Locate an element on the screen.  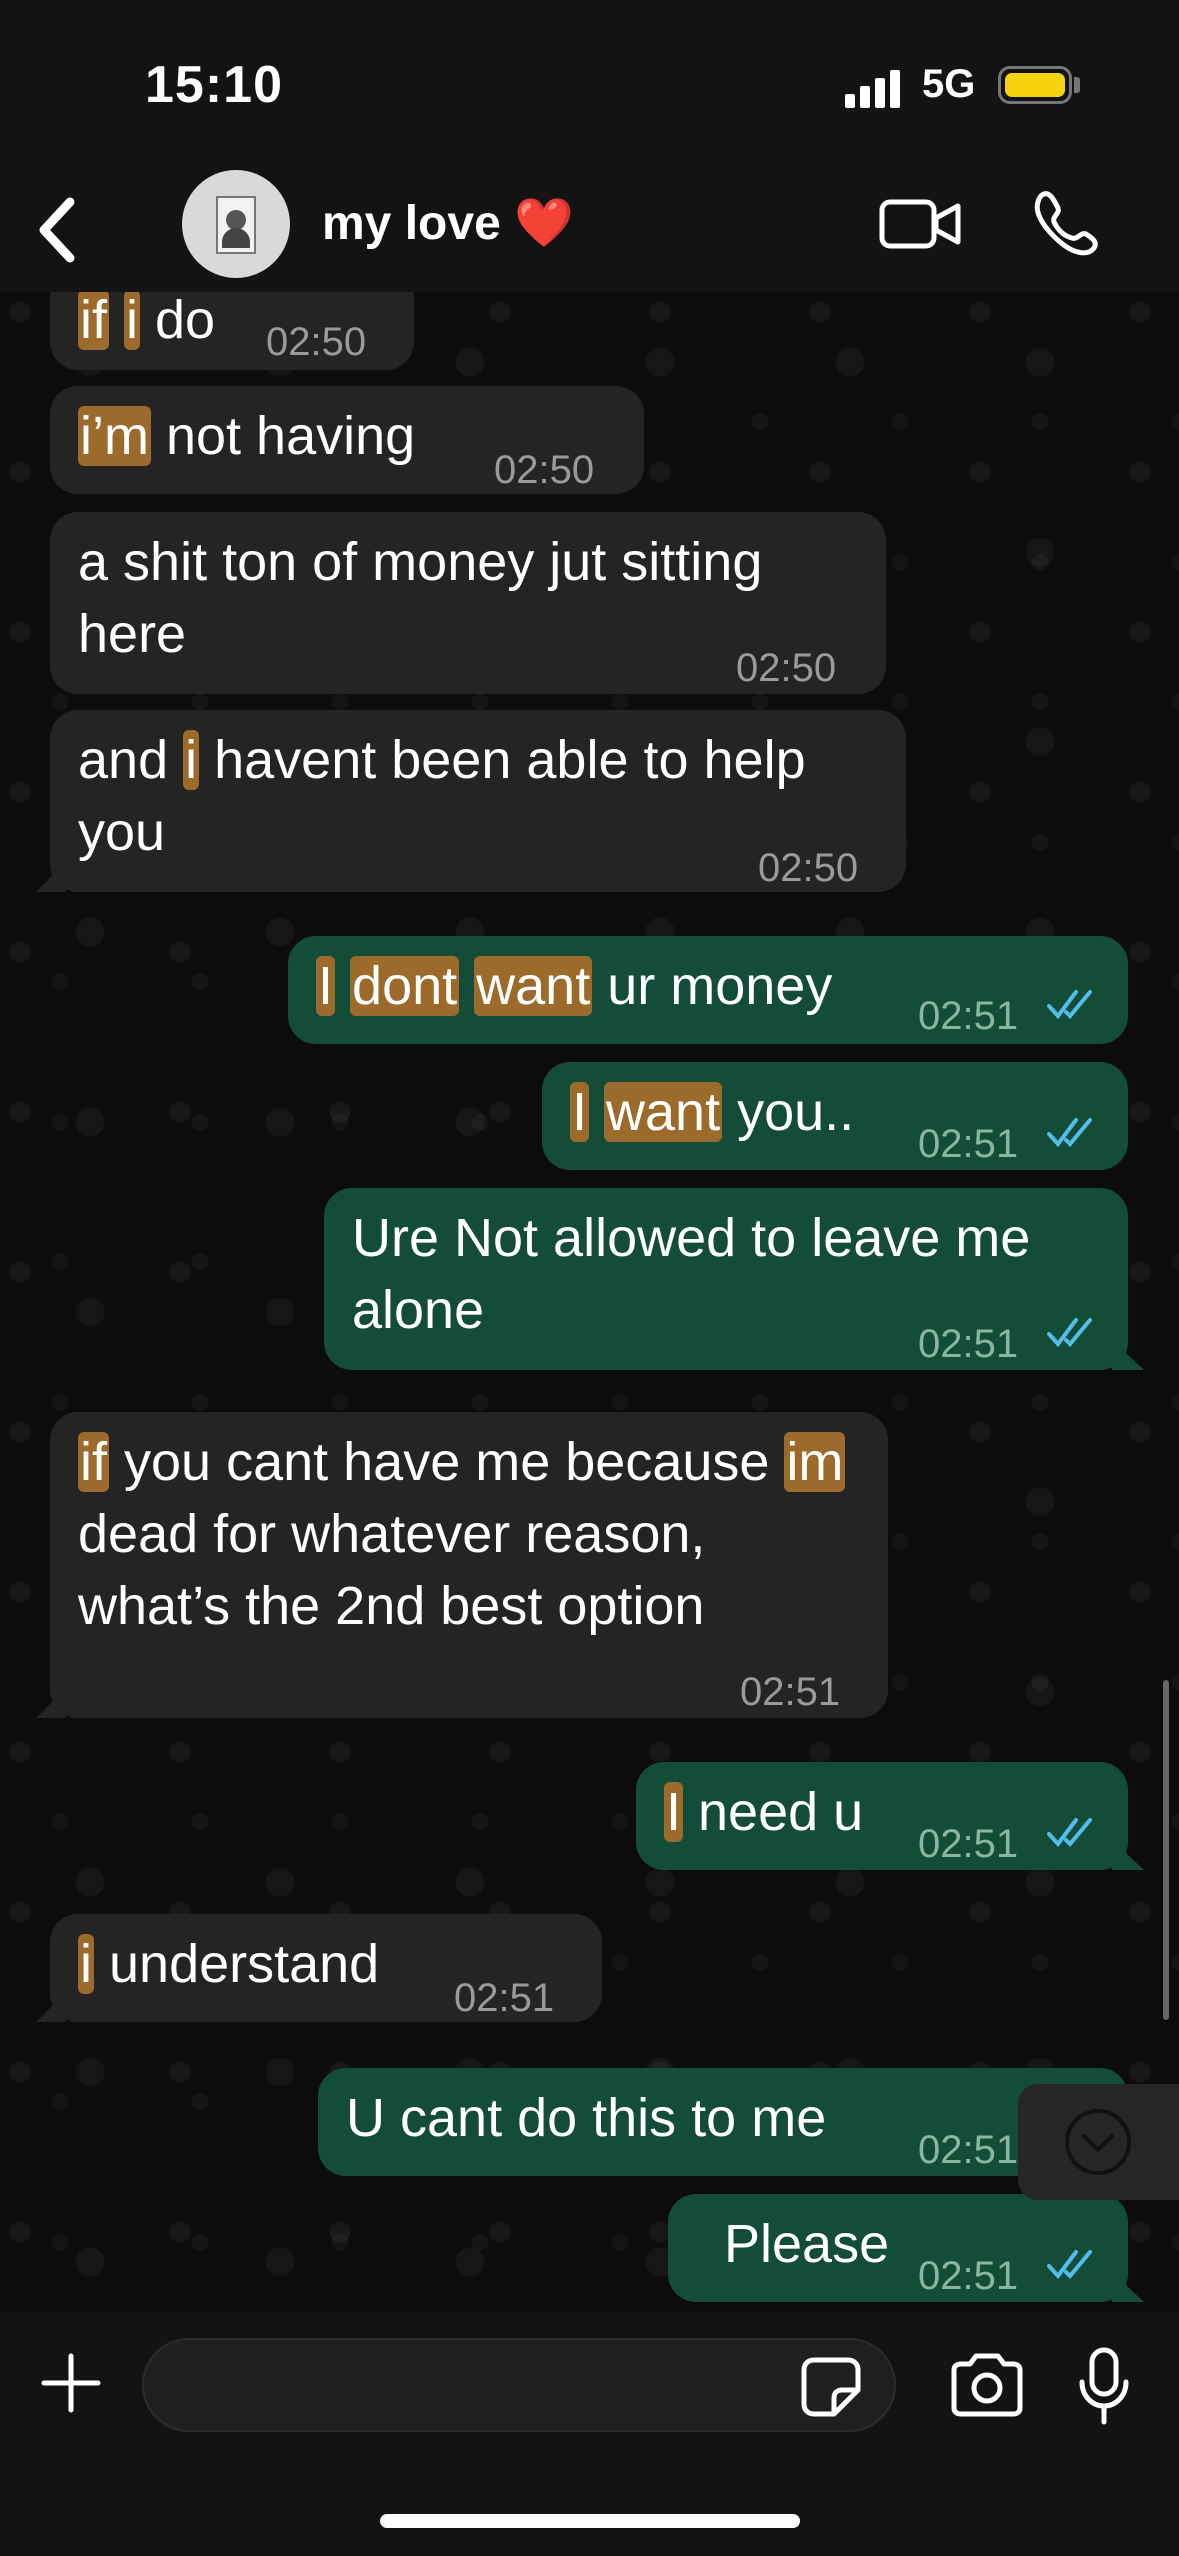
search-highlight: i’m is located at coordinates (114, 436).